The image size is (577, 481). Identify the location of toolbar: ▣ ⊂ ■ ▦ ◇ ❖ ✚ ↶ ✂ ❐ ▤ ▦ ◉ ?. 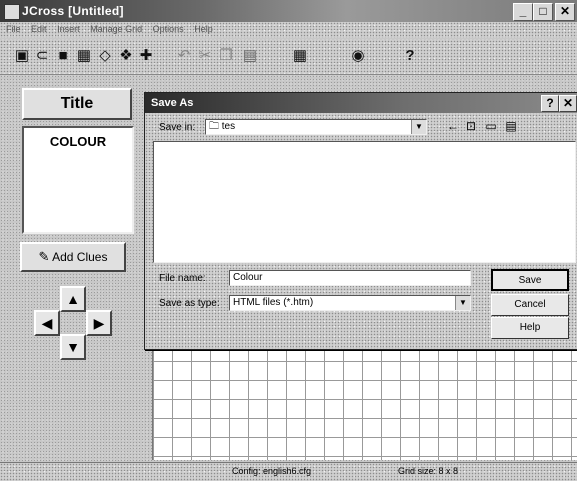
(288, 57).